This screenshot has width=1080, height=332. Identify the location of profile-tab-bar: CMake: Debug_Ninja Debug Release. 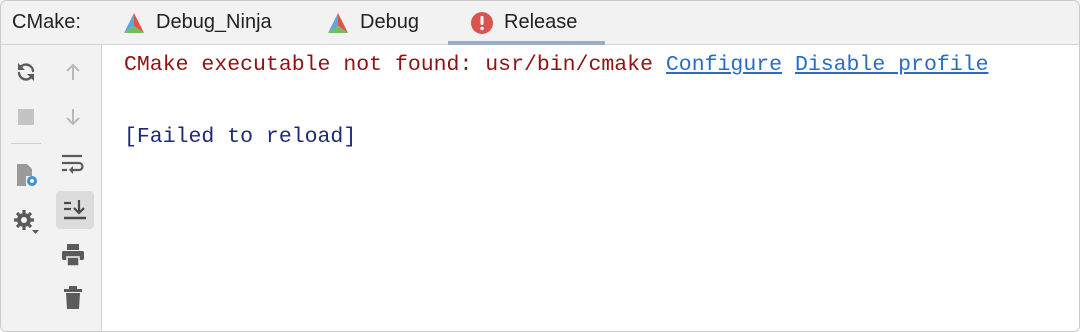
(540, 23).